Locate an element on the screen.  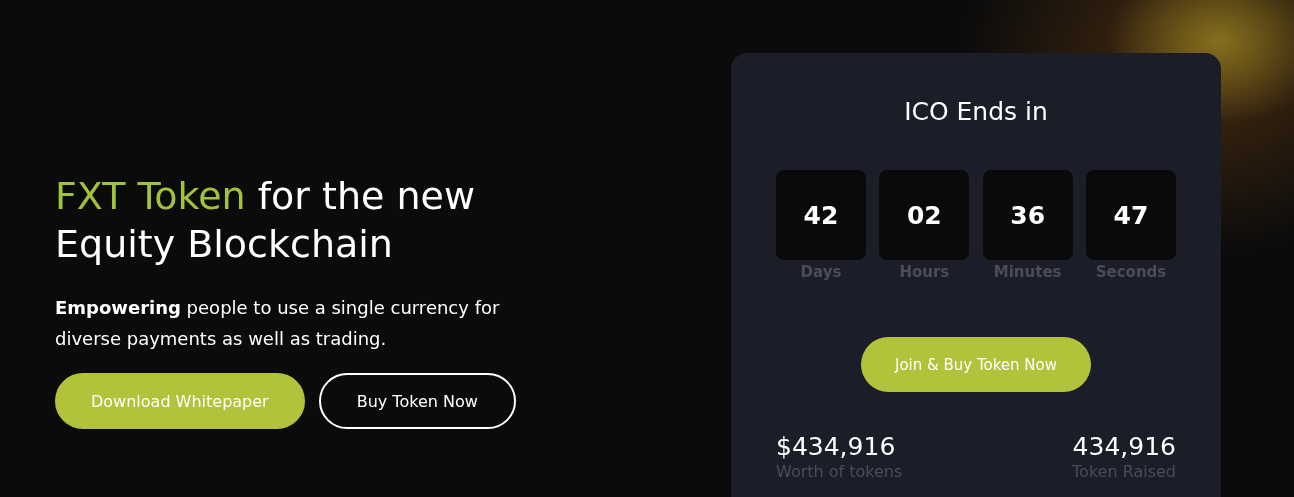
countdown-value: 42 is located at coordinates (821, 215).